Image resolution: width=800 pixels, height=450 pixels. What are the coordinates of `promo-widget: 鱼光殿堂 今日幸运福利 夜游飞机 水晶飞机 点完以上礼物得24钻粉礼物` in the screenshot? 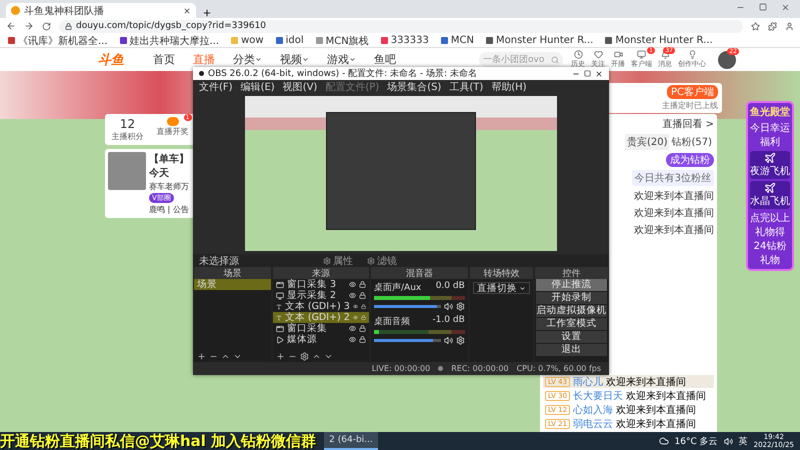 It's located at (770, 186).